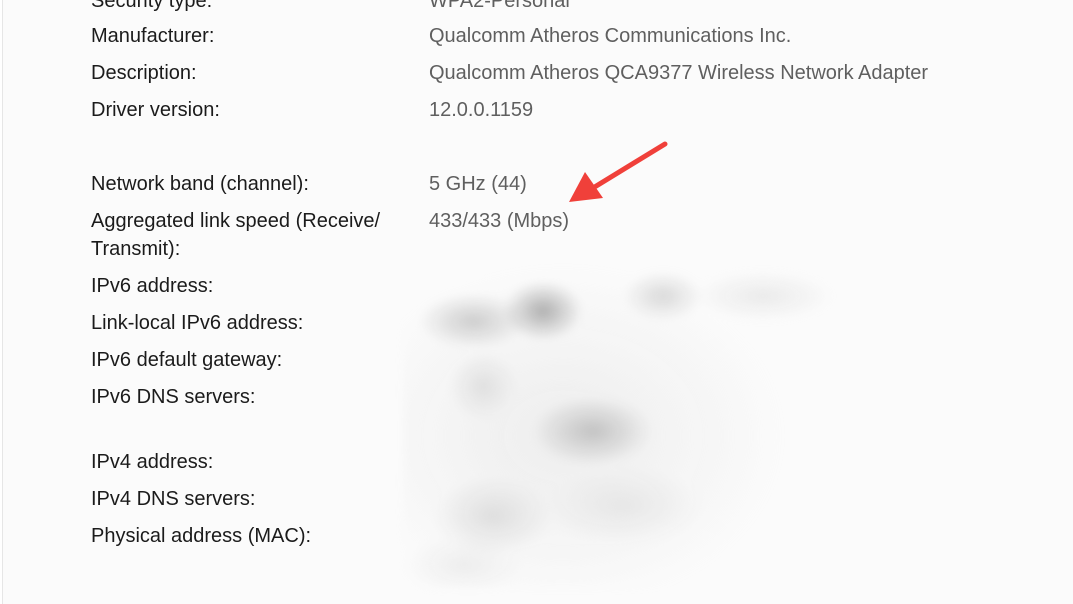 This screenshot has height=604, width=1073. Describe the element at coordinates (739, 110) in the screenshot. I see `property-value: 12.0.0.1159` at that location.